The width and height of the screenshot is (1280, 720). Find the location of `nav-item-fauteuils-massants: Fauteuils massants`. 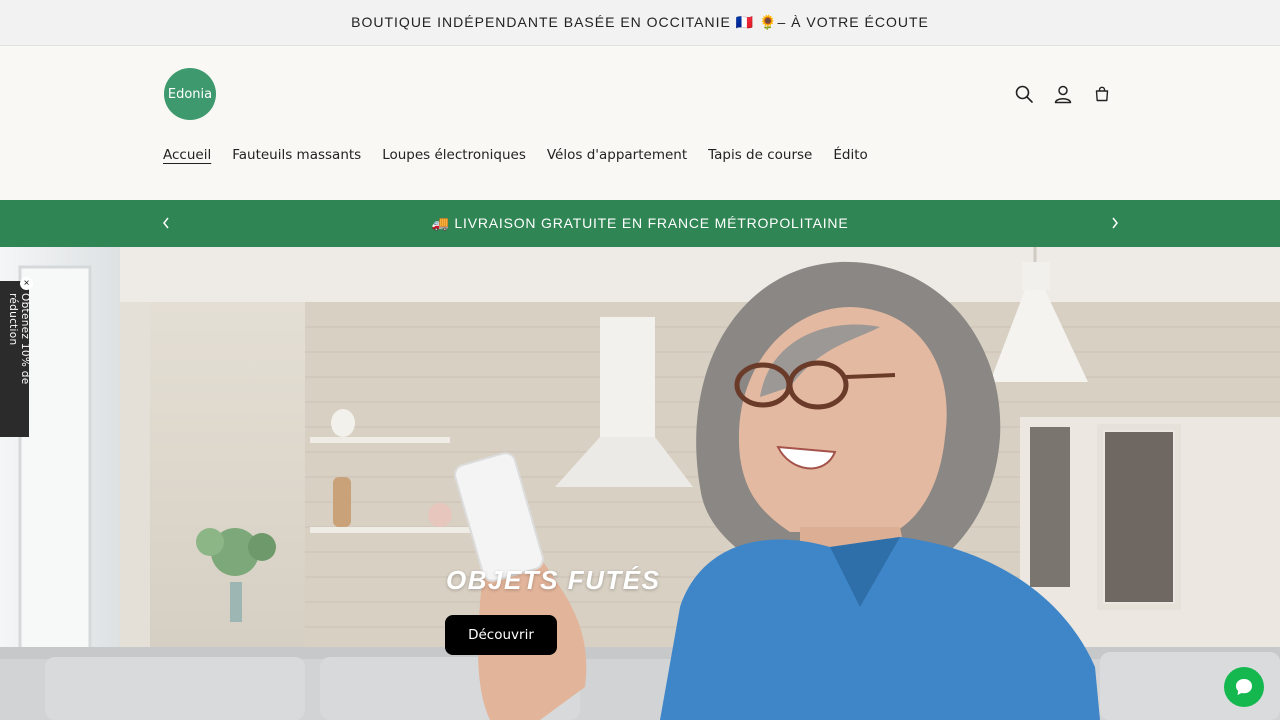

nav-item-fauteuils-massants: Fauteuils massants is located at coordinates (296, 155).